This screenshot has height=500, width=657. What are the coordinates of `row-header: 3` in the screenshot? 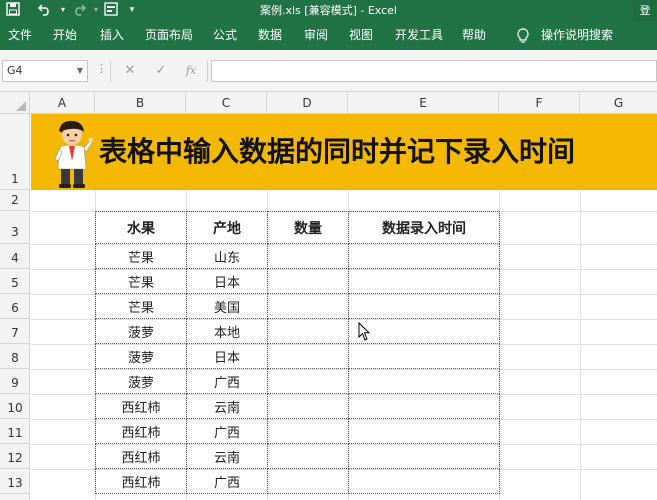 It's located at (15, 227).